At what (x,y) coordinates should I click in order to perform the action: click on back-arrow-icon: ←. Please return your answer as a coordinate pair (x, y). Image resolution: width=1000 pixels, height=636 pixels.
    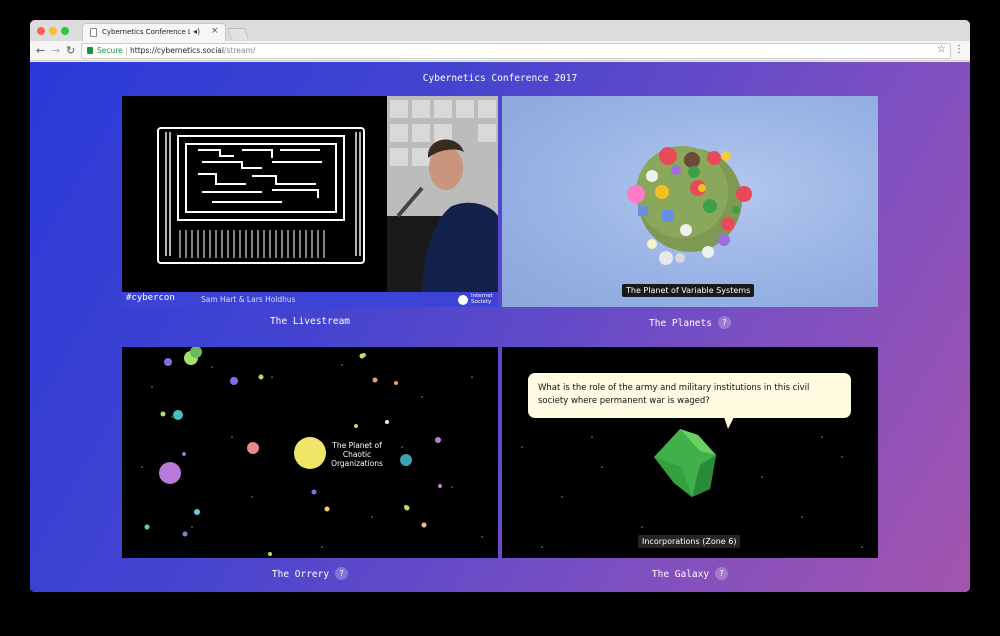
    Looking at the image, I should click on (40, 51).